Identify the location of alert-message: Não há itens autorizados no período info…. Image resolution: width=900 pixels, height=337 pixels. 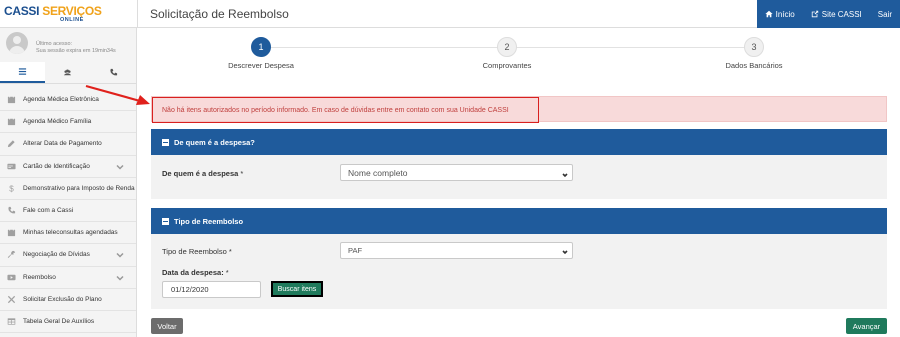
(345, 110).